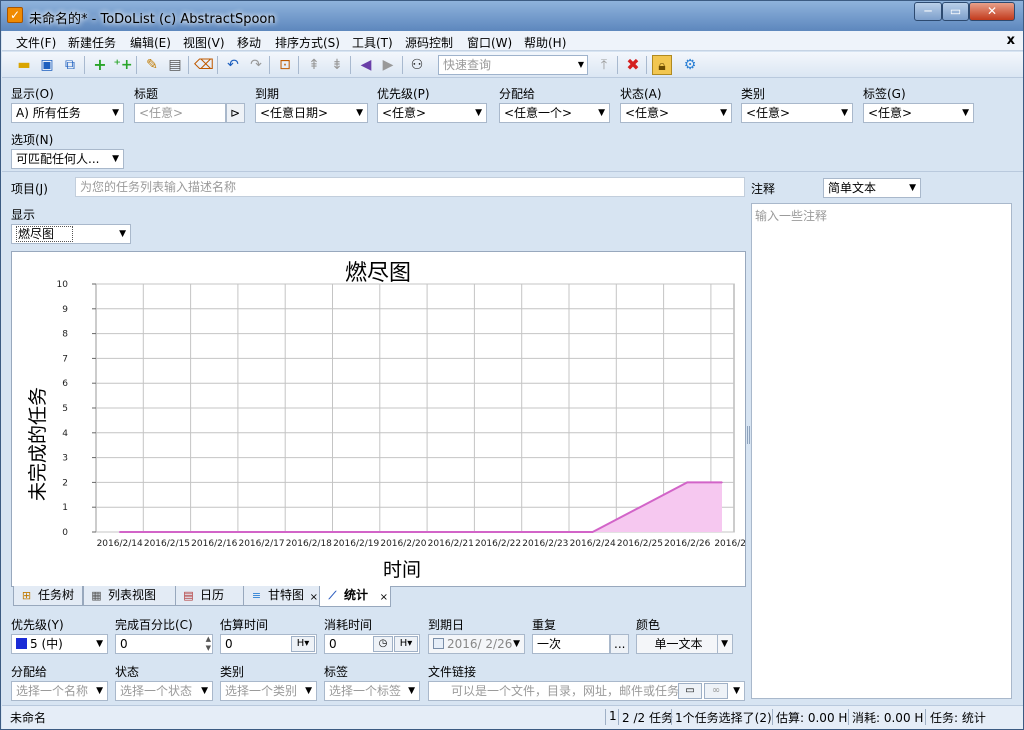  I want to click on forward-arrow-icon: ▶, so click(388, 65).